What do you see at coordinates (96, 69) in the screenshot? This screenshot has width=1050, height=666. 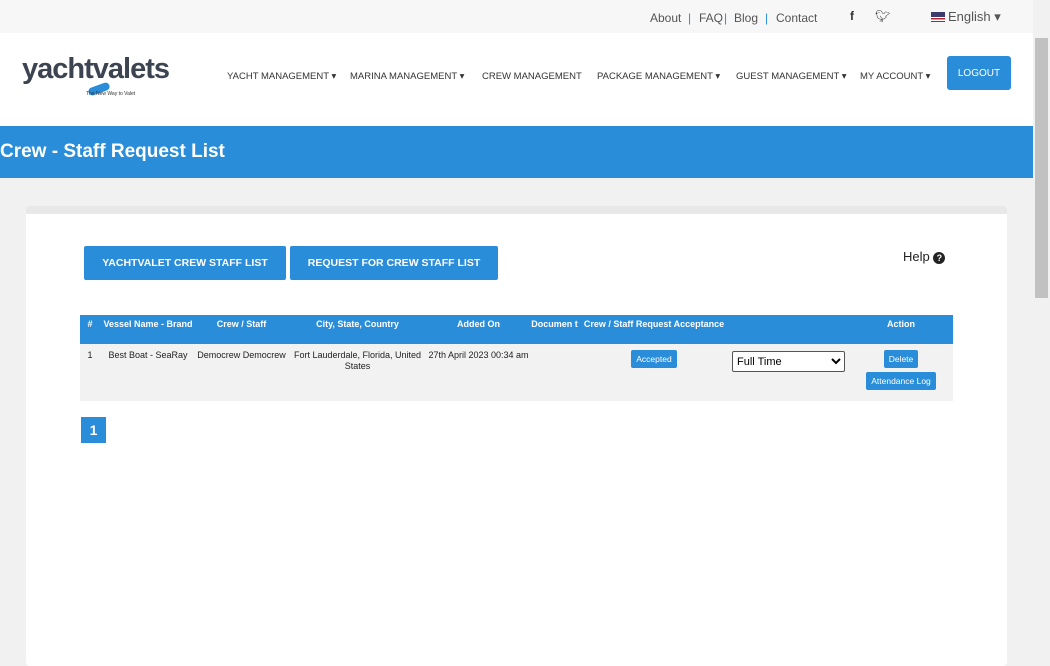 I see `logo: yachtvalets` at bounding box center [96, 69].